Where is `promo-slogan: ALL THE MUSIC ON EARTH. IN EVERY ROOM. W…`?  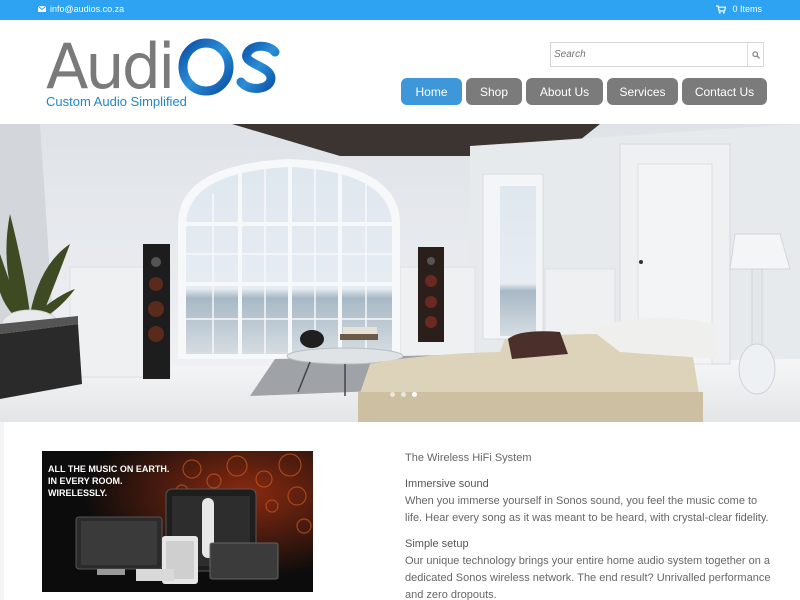 promo-slogan: ALL THE MUSIC ON EARTH. IN EVERY ROOM. W… is located at coordinates (108, 481).